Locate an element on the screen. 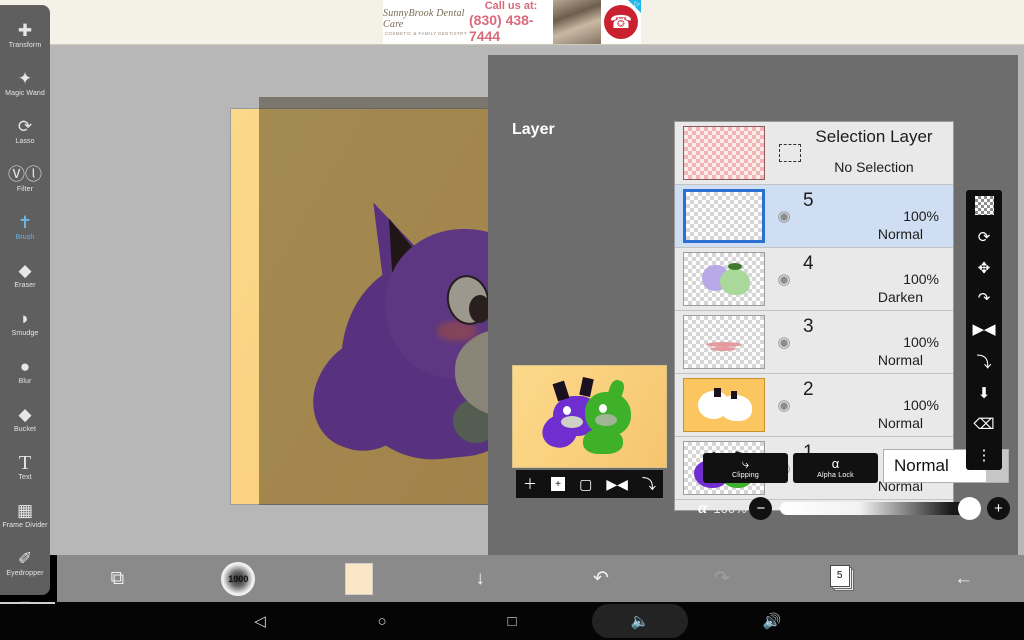 Image resolution: width=1024 pixels, height=640 pixels. selection-layer-row: Selection Layer No Selection is located at coordinates (814, 153).